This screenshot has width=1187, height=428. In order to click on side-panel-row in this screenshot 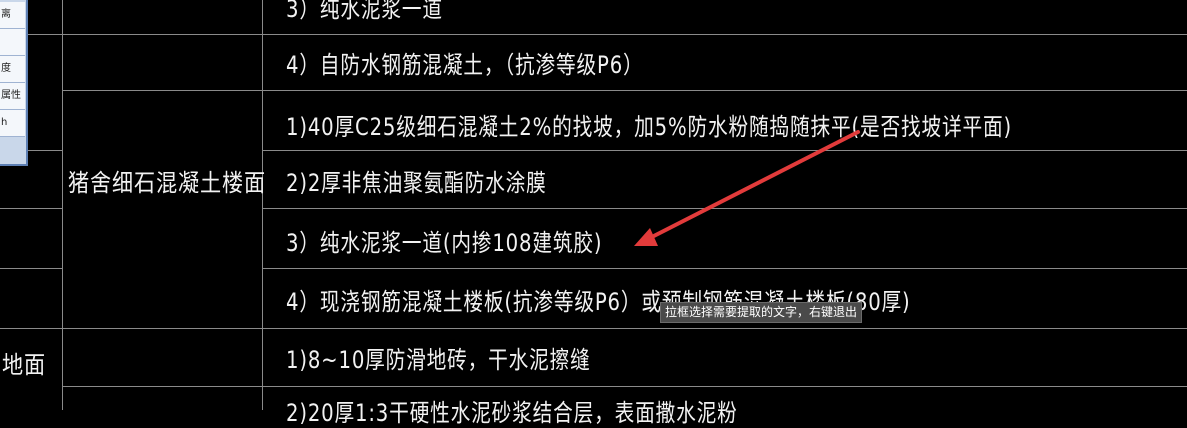, I will do `click(12, 42)`.